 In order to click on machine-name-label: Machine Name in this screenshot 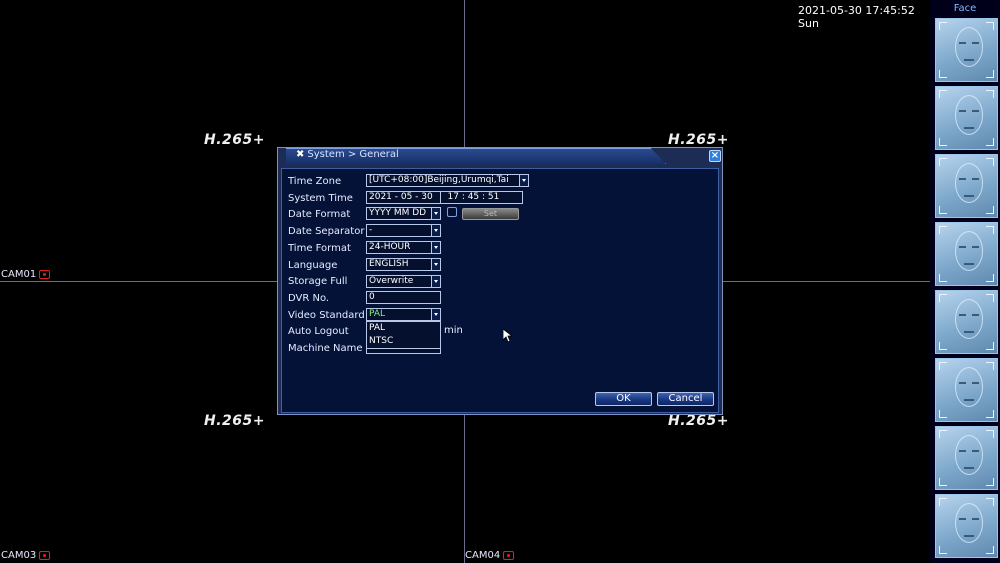, I will do `click(325, 348)`.